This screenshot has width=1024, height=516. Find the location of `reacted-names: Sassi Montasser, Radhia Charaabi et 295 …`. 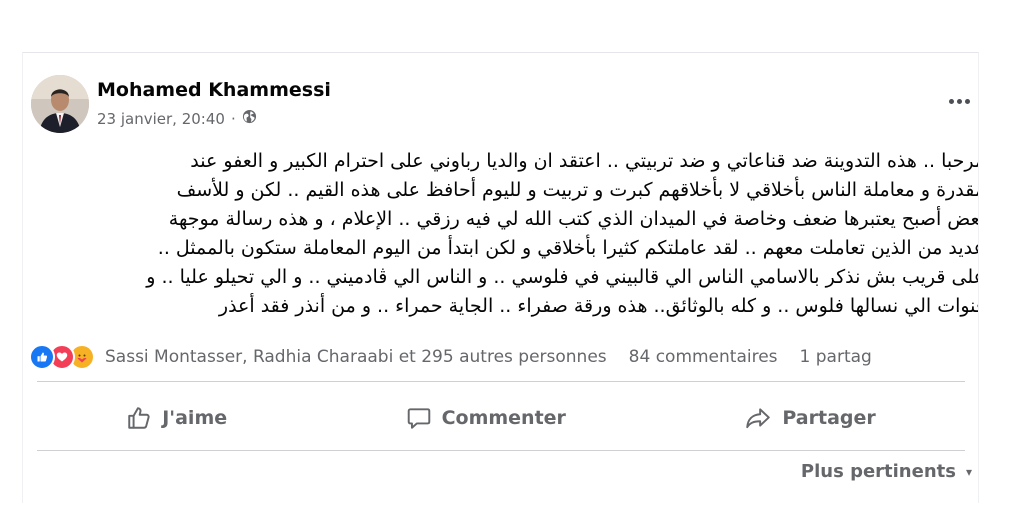

reacted-names: Sassi Montasser, Radhia Charaabi et 295 … is located at coordinates (356, 357).